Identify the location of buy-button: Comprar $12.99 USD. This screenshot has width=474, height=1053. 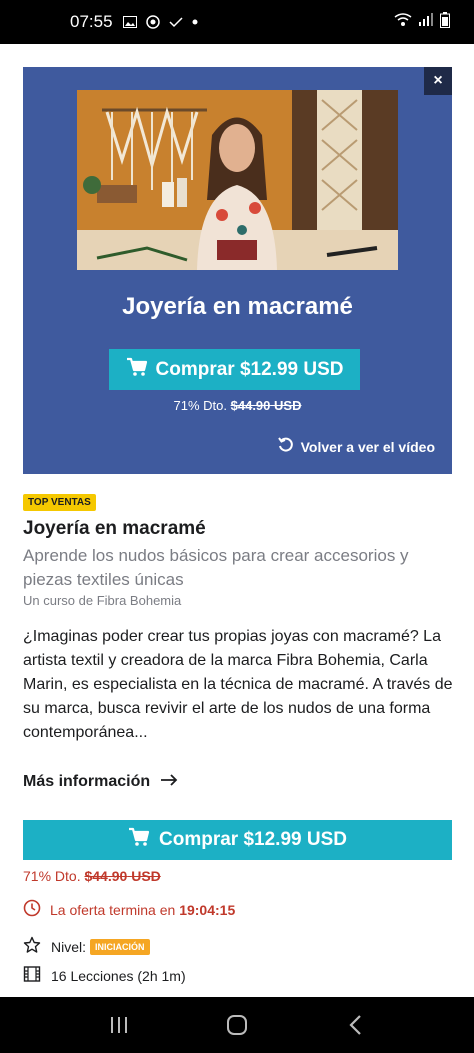
(237, 840).